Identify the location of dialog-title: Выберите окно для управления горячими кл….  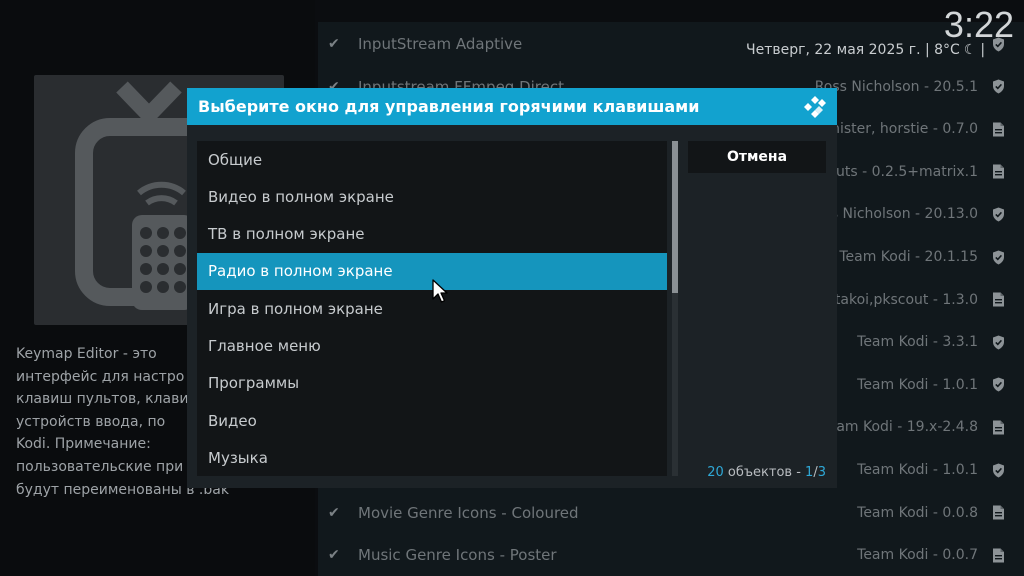
(449, 106).